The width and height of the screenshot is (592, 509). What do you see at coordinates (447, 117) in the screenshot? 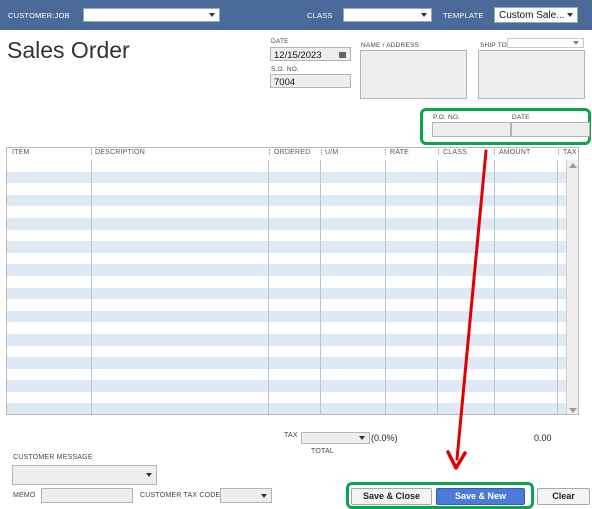
I see `po-number-label: P.O. NO.` at bounding box center [447, 117].